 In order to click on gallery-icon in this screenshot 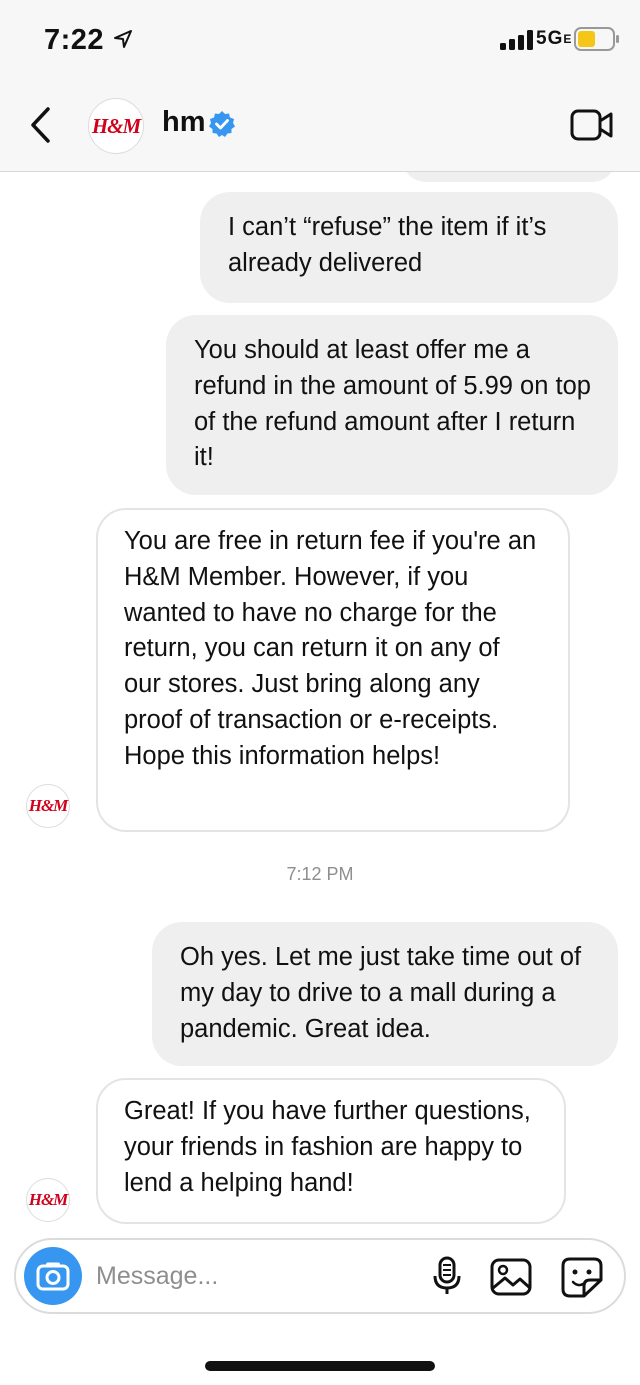, I will do `click(511, 1277)`.